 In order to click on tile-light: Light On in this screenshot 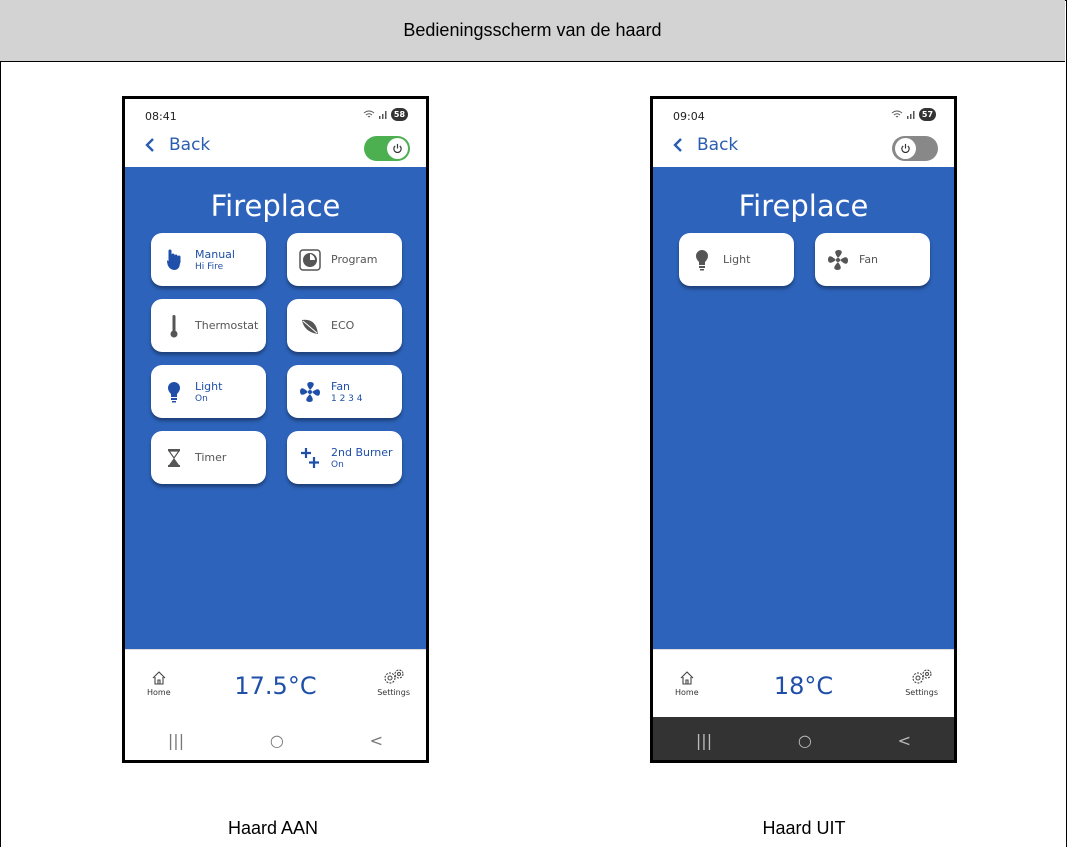, I will do `click(208, 391)`.